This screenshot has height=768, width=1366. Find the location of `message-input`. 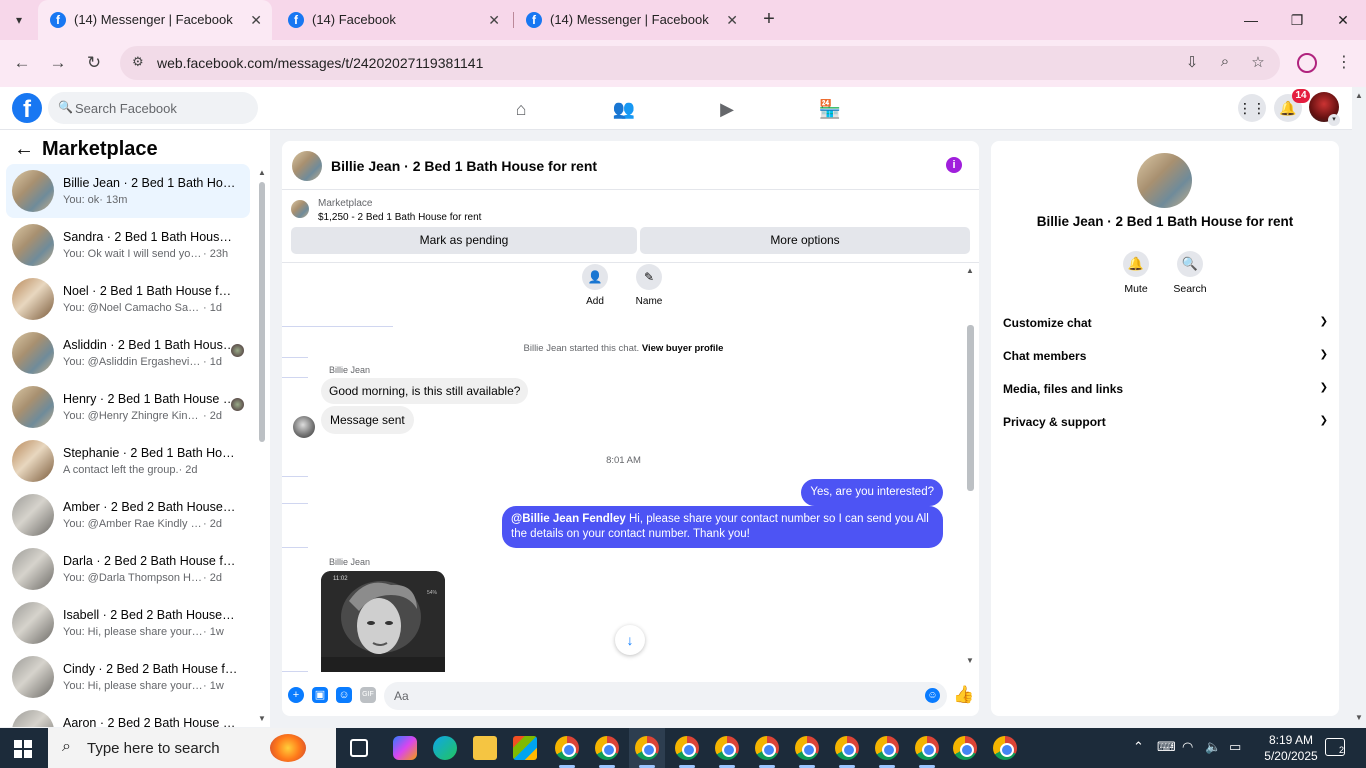

message-input is located at coordinates (654, 696).